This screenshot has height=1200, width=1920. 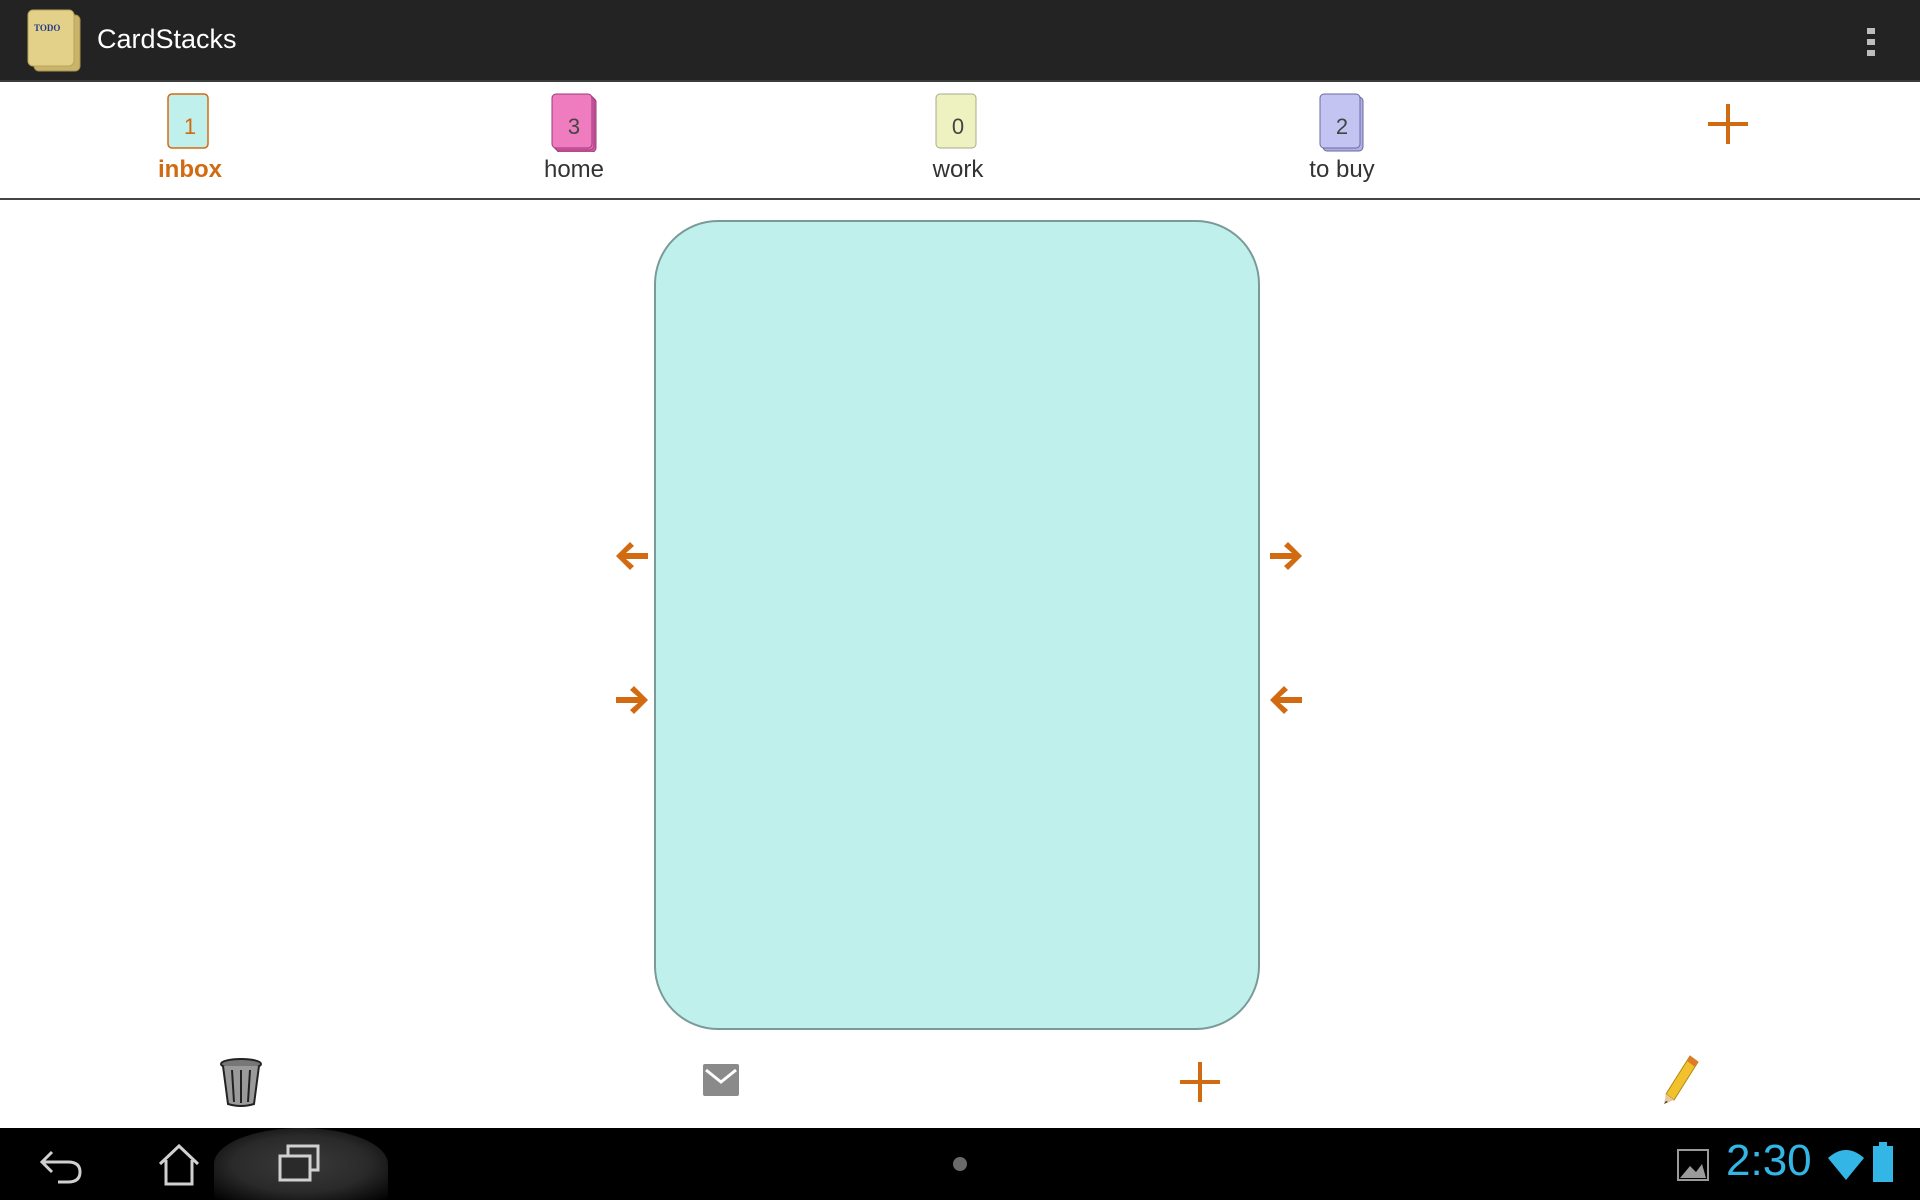 I want to click on stack-label: inbox, so click(x=190, y=169).